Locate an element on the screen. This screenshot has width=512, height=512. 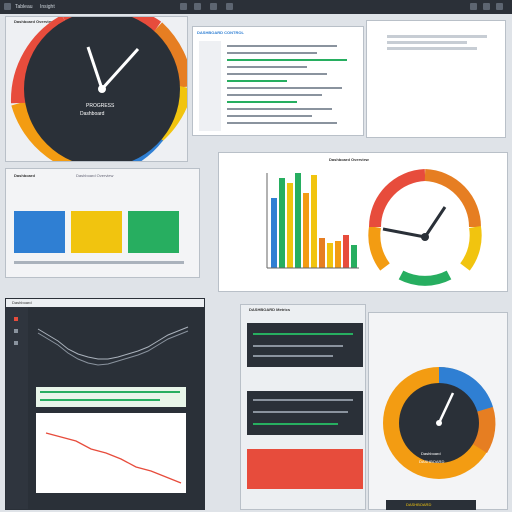
gauge-caption-secondary: Dashboard is located at coordinates (92, 114).